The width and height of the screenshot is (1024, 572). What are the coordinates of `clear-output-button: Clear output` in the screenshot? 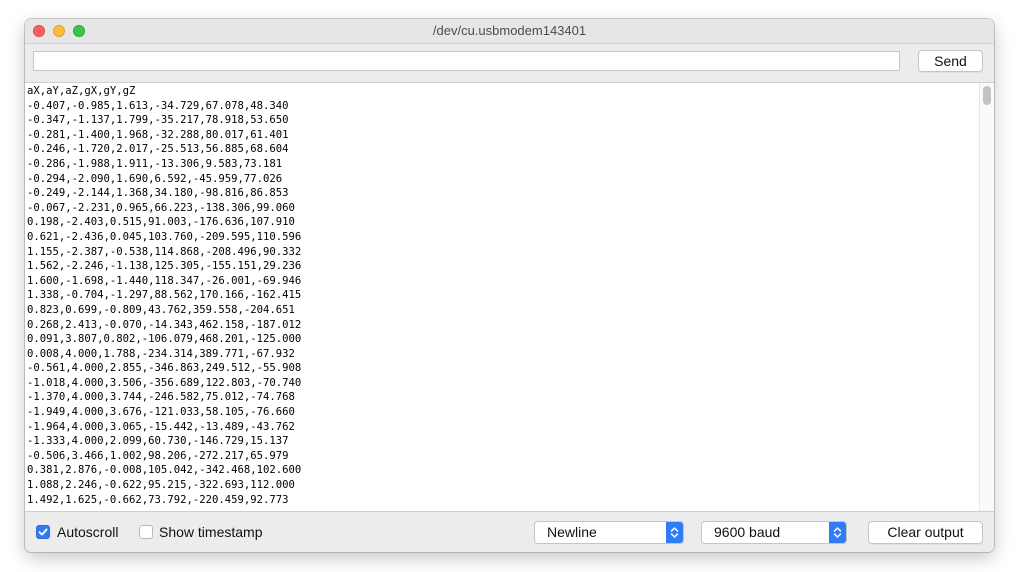 It's located at (925, 532).